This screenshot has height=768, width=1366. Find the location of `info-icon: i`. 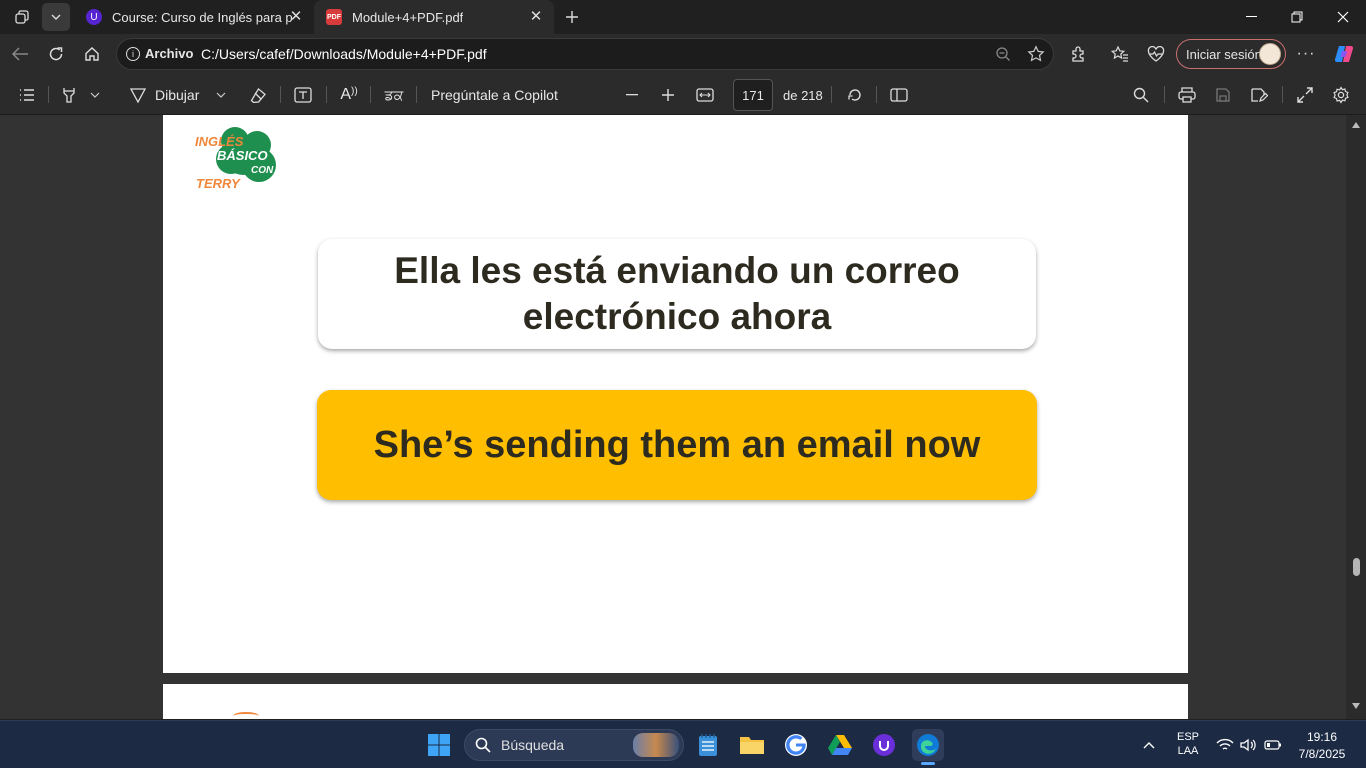

info-icon: i is located at coordinates (133, 54).